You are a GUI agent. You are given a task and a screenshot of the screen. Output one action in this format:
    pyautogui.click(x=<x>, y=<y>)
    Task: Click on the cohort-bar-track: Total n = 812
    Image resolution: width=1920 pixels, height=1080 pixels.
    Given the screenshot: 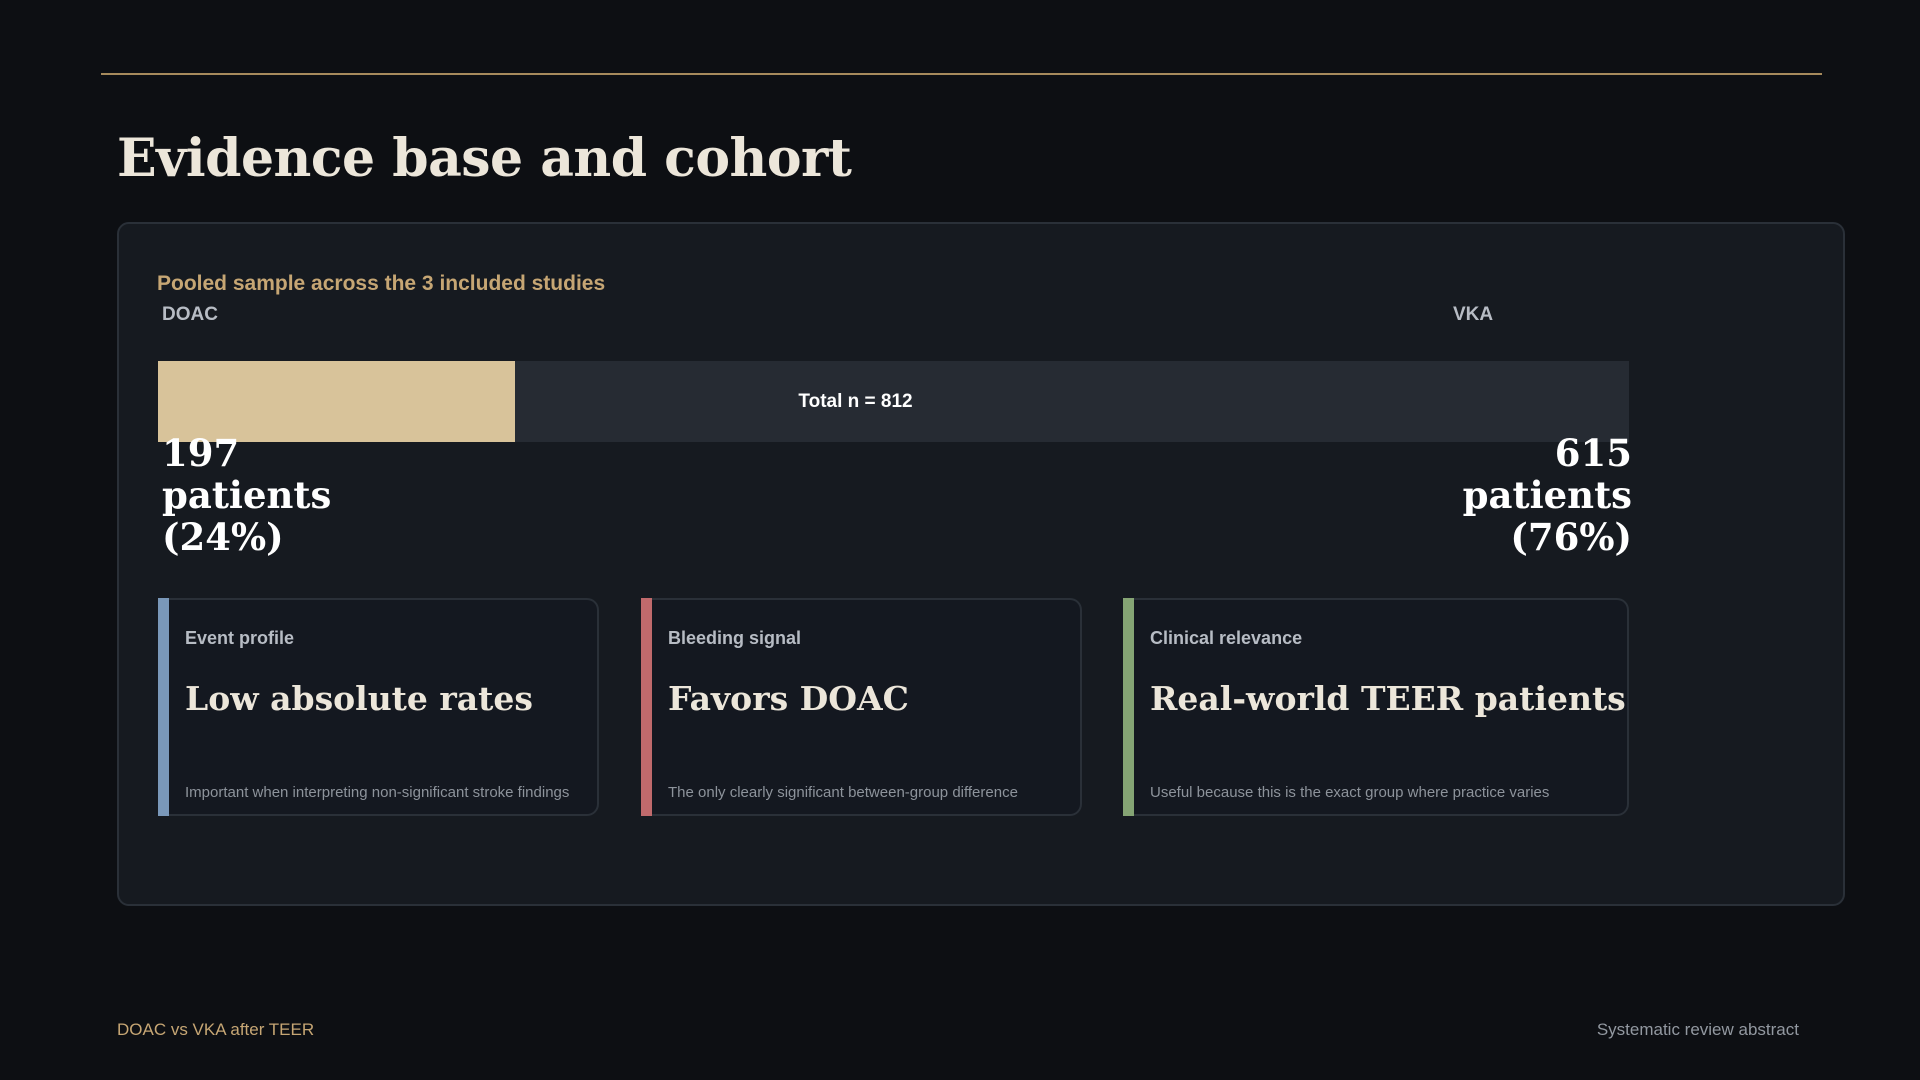 What is the action you would take?
    pyautogui.click(x=893, y=401)
    